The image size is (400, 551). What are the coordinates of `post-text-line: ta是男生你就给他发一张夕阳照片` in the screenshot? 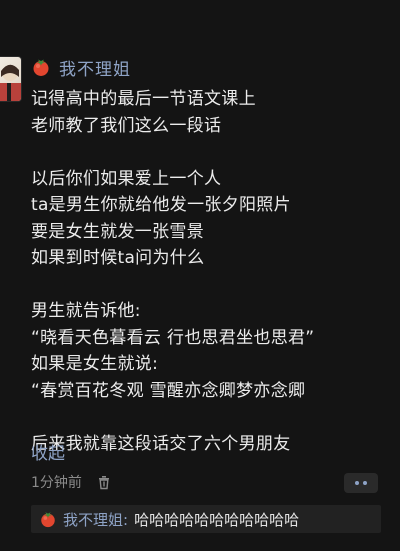 It's located at (161, 205).